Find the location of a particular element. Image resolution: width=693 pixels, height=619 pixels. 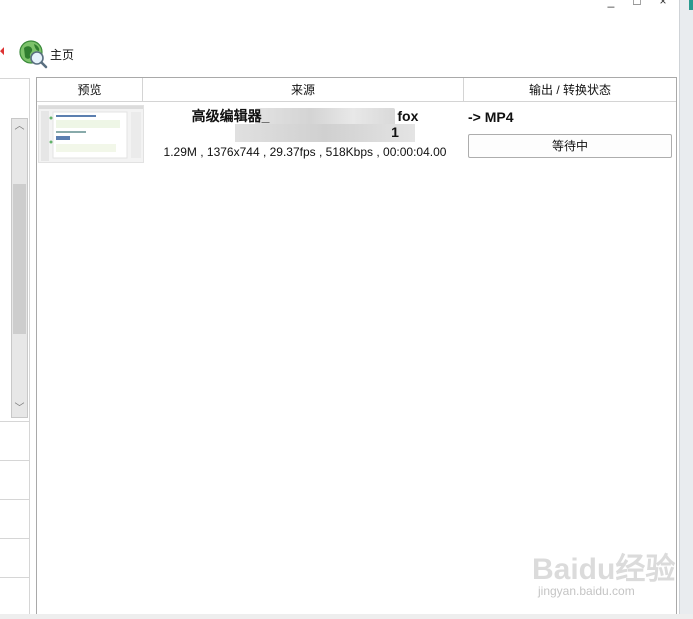

output-format: -> MP4 is located at coordinates (491, 117).